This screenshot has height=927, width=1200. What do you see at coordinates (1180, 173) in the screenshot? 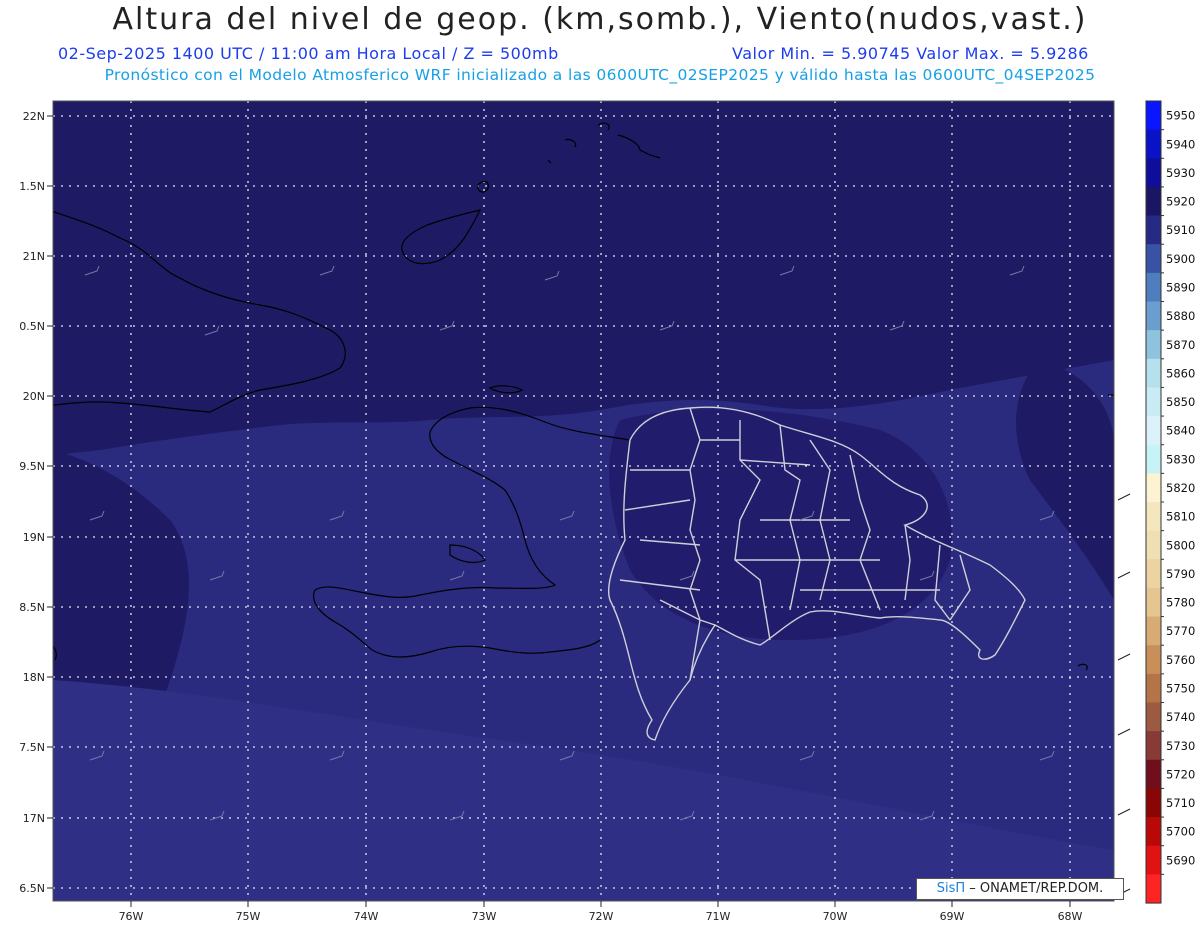
I see `colorbar-level-label: 5930` at bounding box center [1180, 173].